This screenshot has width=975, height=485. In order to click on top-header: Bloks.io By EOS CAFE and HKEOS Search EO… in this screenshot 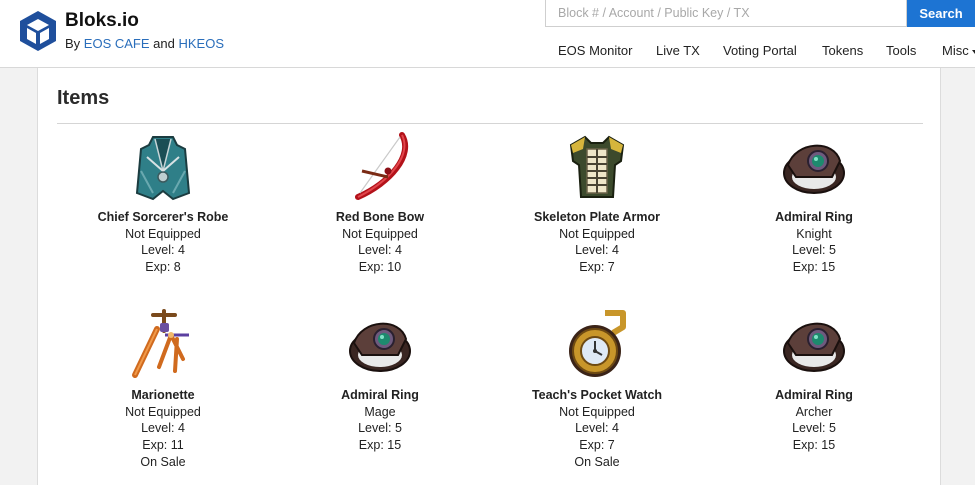, I will do `click(487, 34)`.